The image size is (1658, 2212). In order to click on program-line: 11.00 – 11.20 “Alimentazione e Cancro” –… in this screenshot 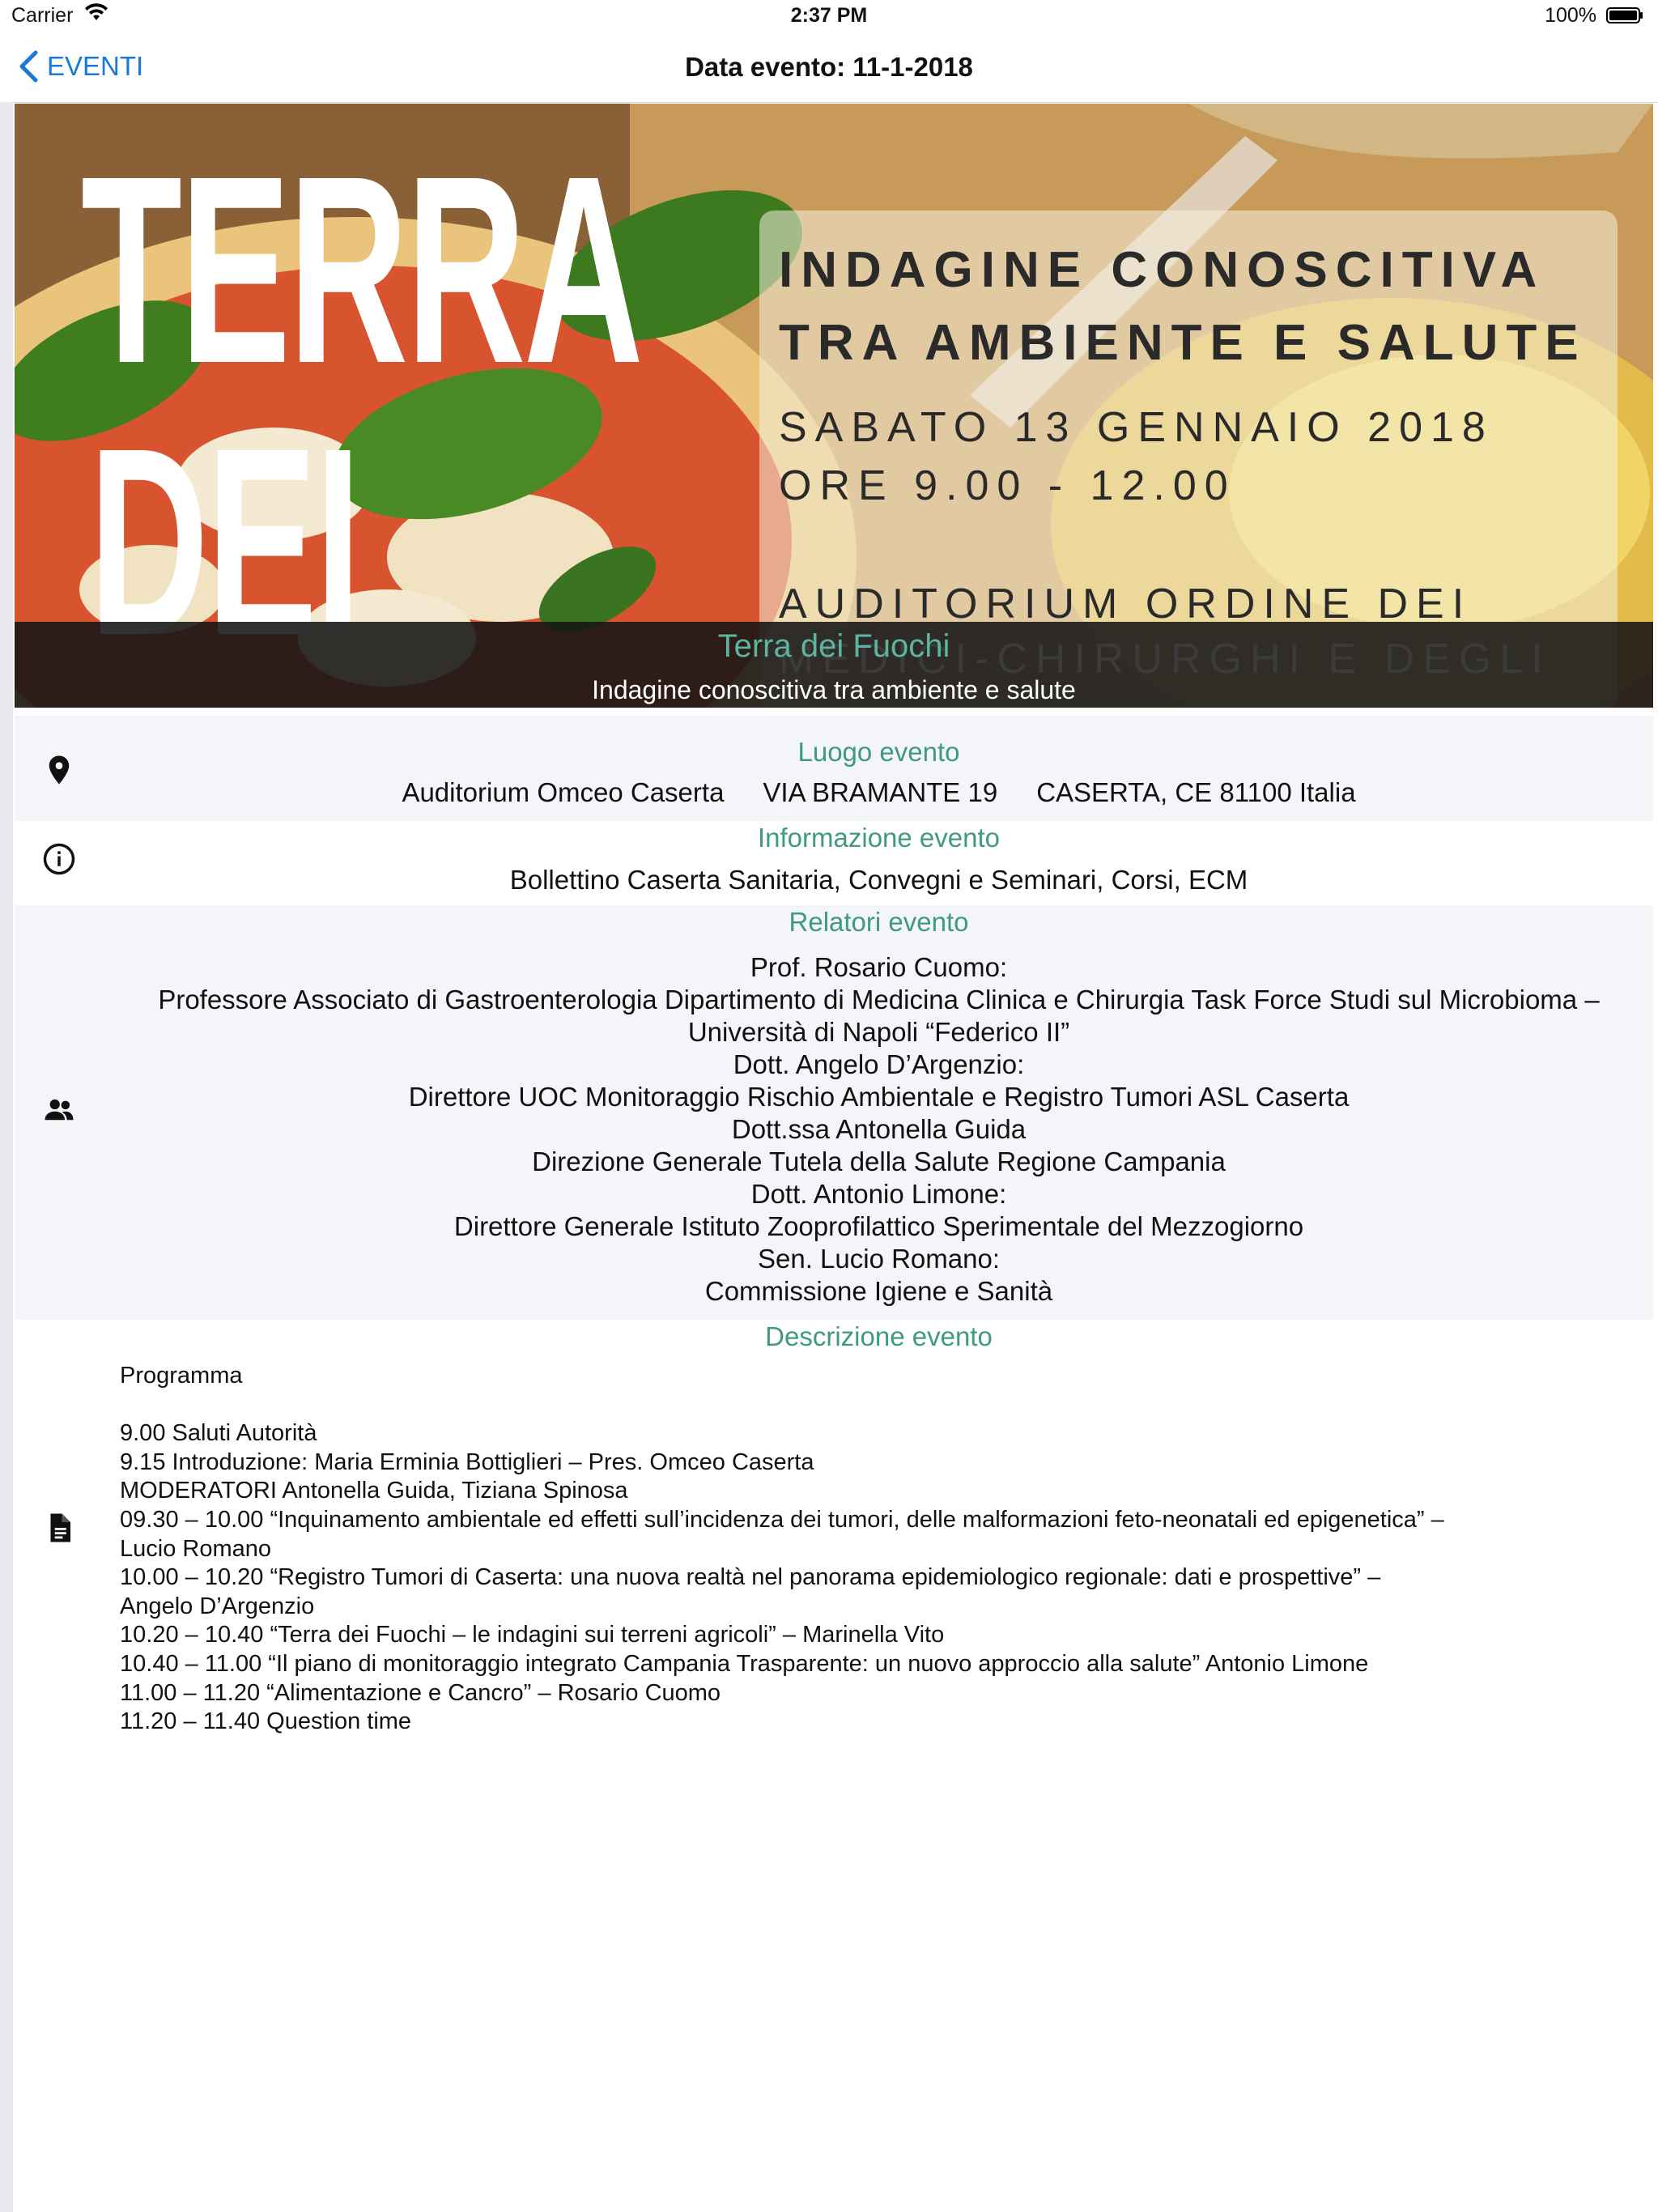, I will do `click(420, 1693)`.